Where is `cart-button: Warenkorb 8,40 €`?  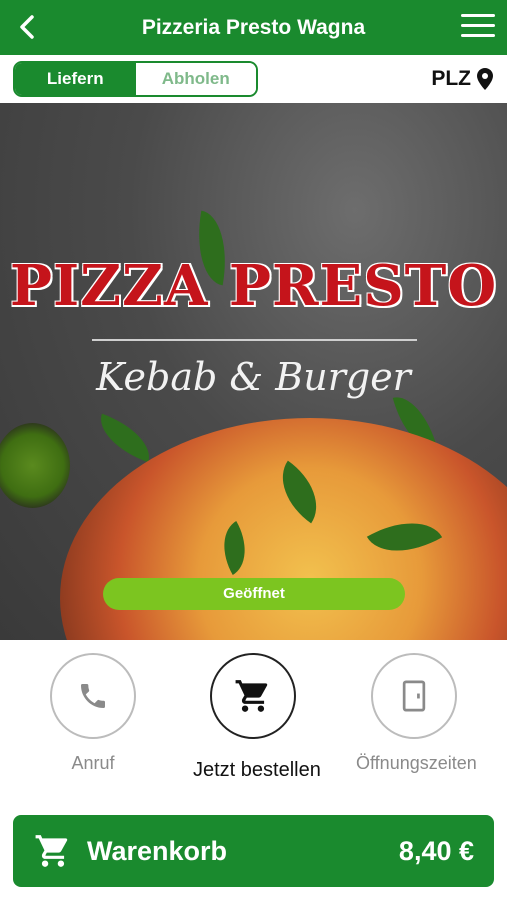
cart-button: Warenkorb 8,40 € is located at coordinates (253, 851).